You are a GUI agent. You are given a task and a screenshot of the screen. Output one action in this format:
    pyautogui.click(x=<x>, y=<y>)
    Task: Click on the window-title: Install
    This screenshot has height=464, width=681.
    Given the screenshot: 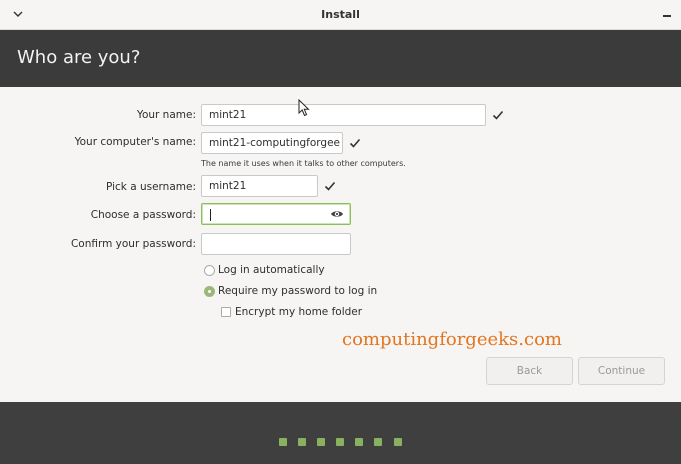 What is the action you would take?
    pyautogui.click(x=340, y=14)
    